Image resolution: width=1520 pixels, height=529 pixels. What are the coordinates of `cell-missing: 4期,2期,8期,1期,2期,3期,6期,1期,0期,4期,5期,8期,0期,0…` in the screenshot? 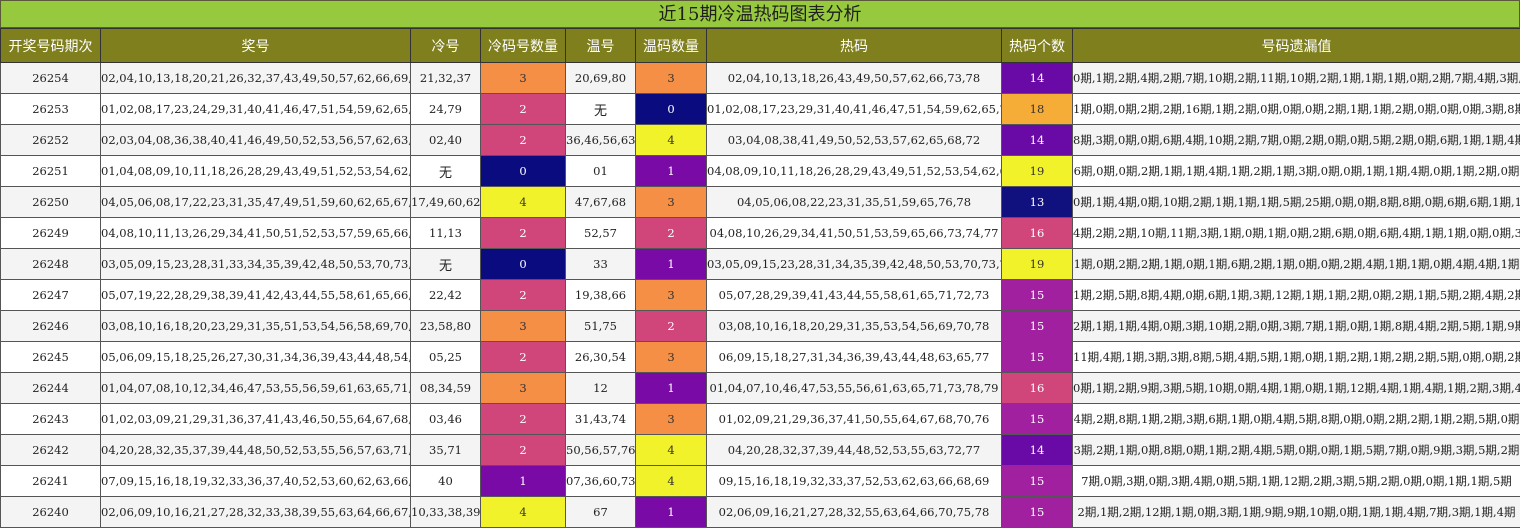 It's located at (1296, 419).